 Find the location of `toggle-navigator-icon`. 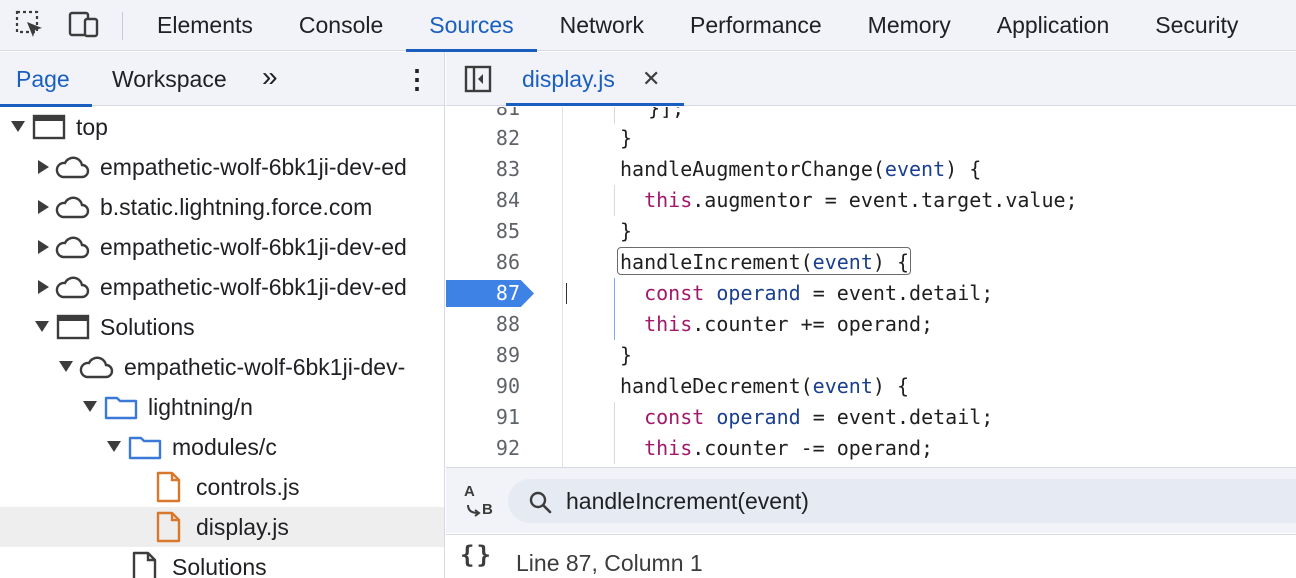

toggle-navigator-icon is located at coordinates (478, 79).